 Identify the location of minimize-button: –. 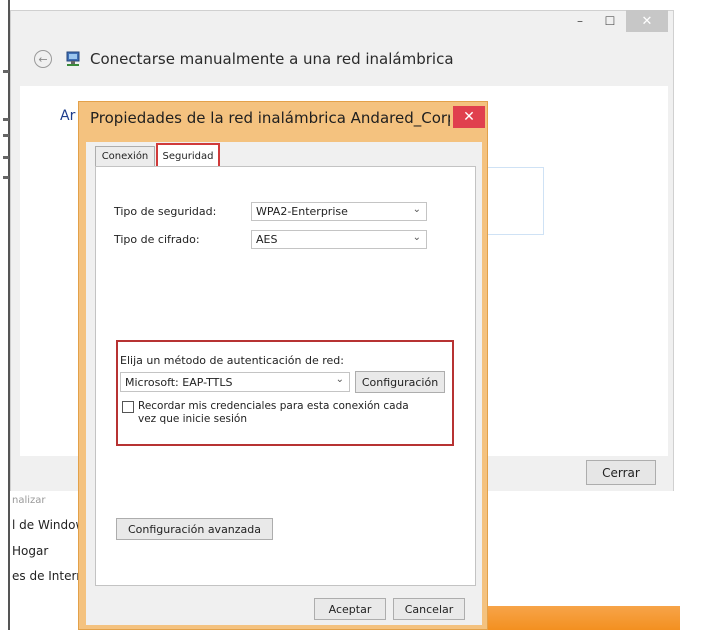
(580, 21).